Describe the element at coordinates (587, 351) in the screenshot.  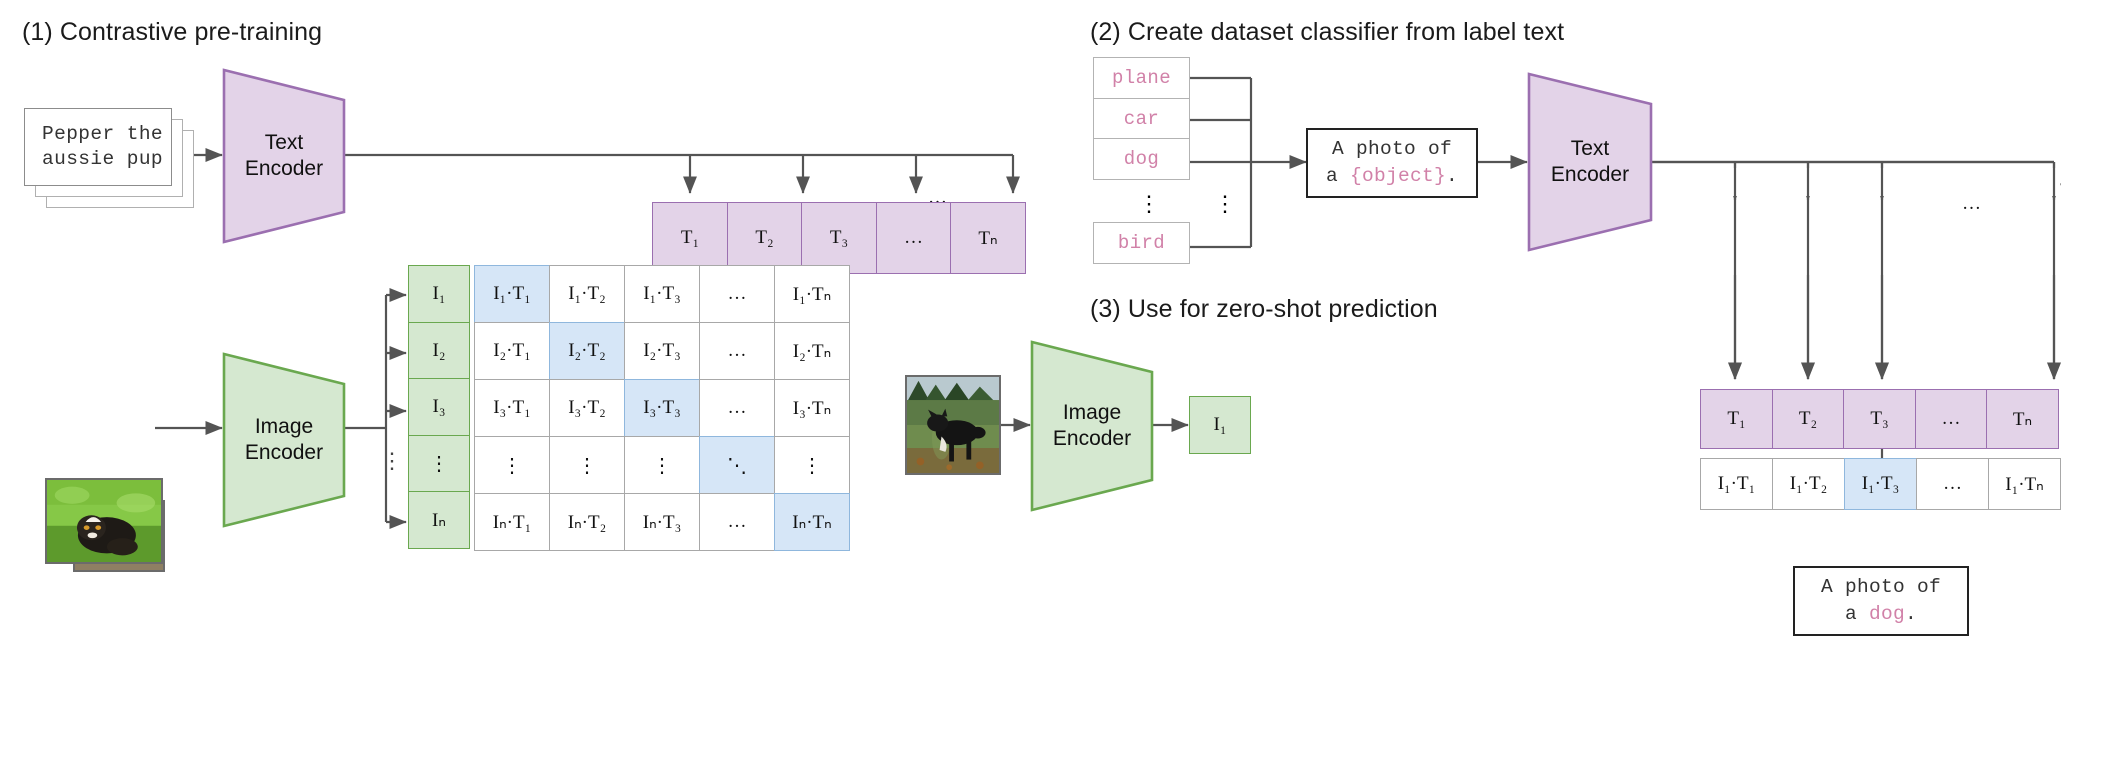
I see `matrix-cell-r2-c2: I₂·T₂` at that location.